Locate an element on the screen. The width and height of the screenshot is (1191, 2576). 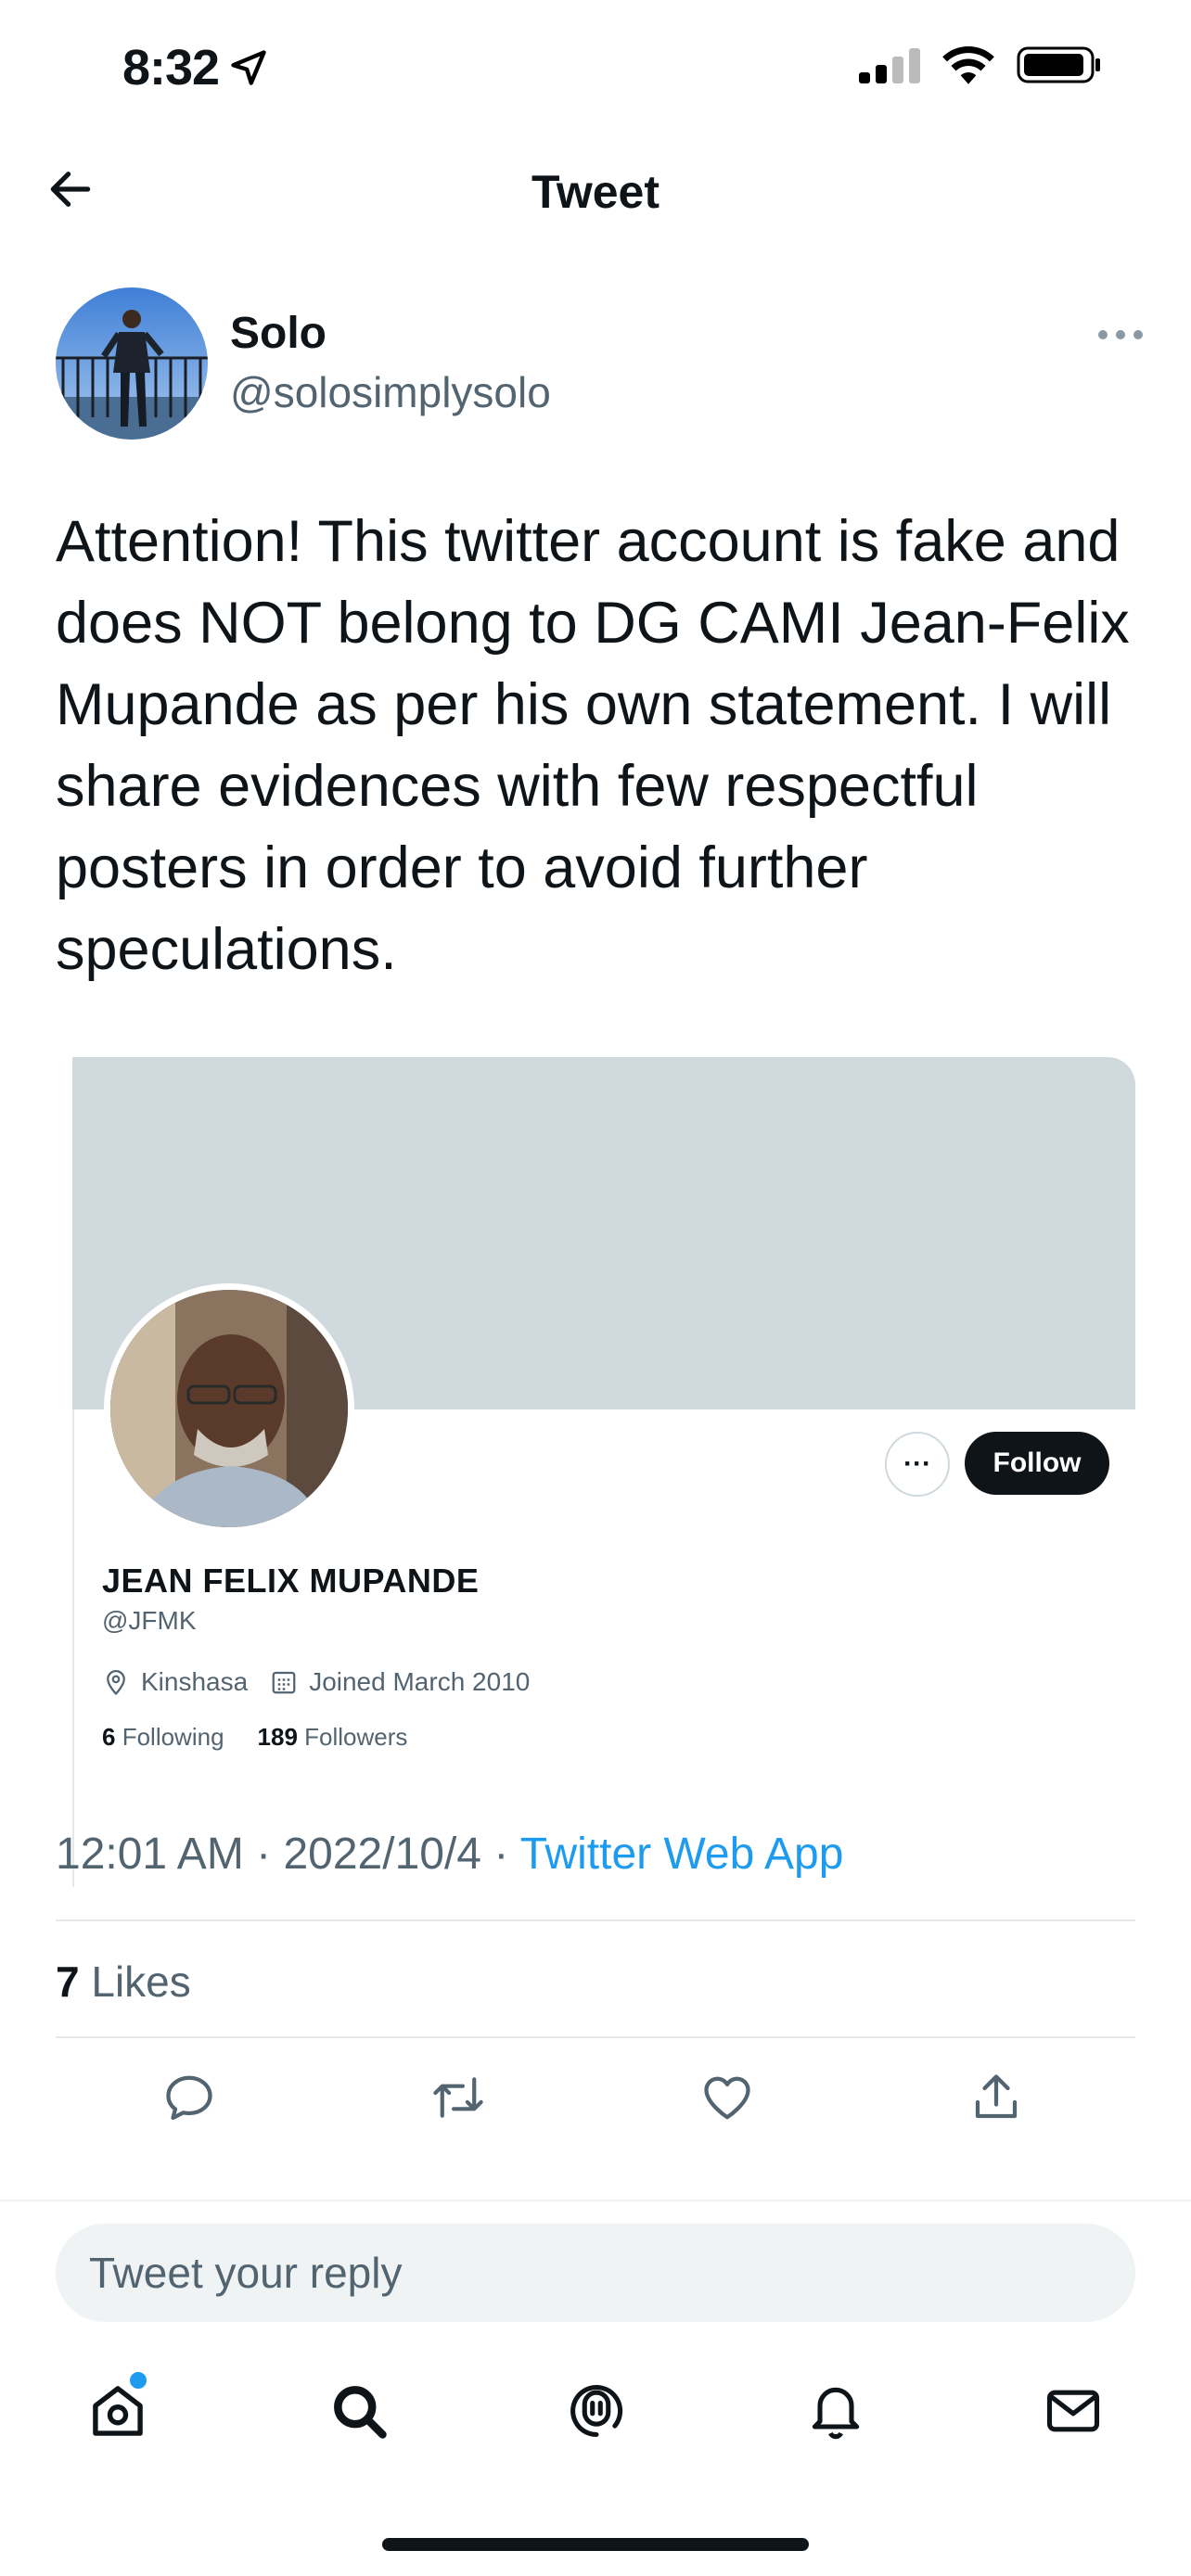
more-horizontal-icon is located at coordinates (1121, 334).